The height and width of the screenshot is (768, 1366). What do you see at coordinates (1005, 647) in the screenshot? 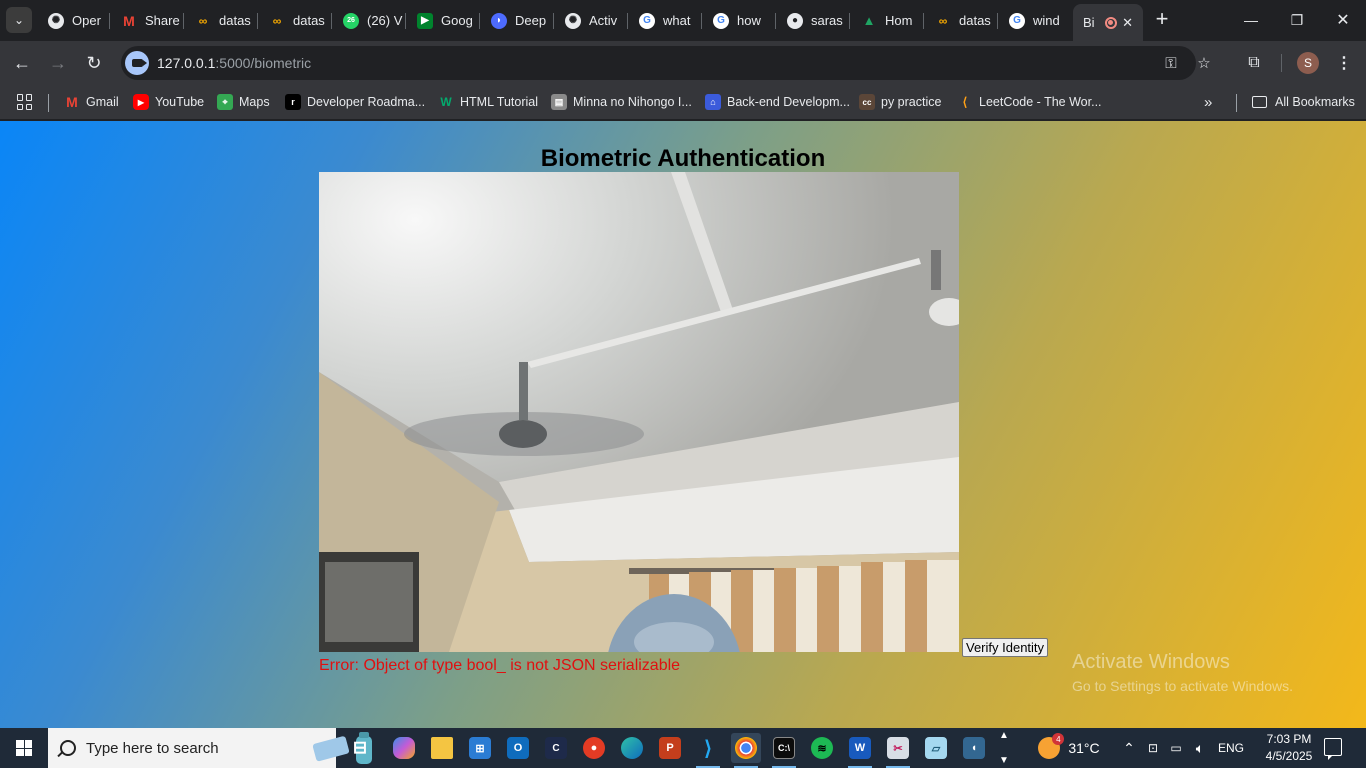
I see `verify-identity-button: Verify Identity` at bounding box center [1005, 647].